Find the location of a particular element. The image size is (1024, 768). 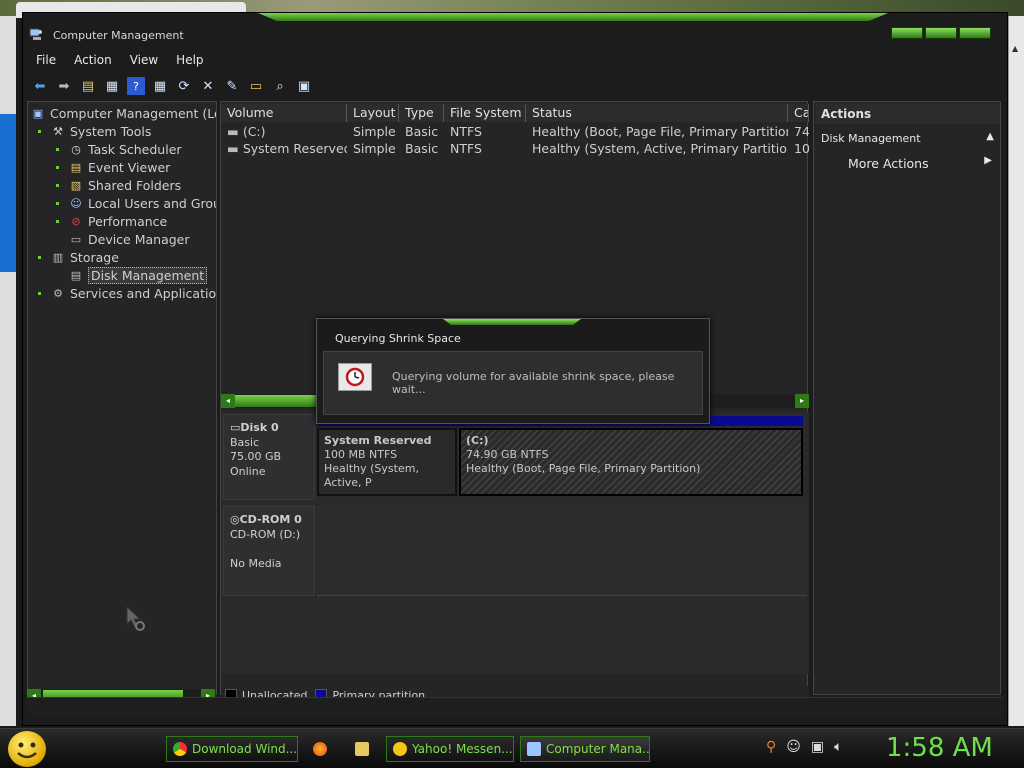

tree-item-event-viewer: ▤ Event Viewer is located at coordinates (119, 167).